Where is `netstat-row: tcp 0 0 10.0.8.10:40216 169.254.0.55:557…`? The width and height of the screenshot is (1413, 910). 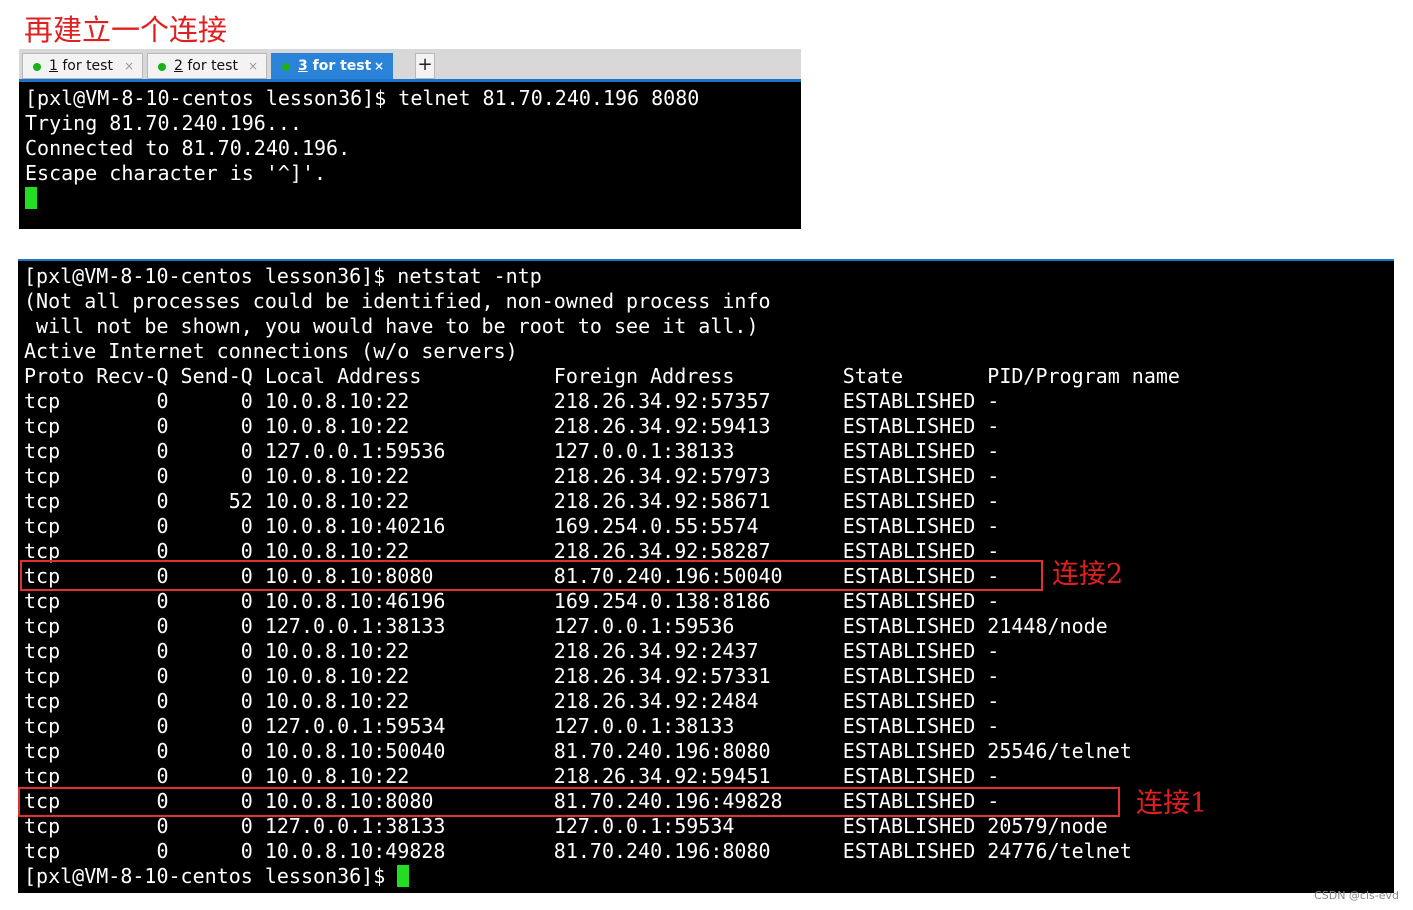 netstat-row: tcp 0 0 10.0.8.10:40216 169.254.0.55:557… is located at coordinates (512, 526).